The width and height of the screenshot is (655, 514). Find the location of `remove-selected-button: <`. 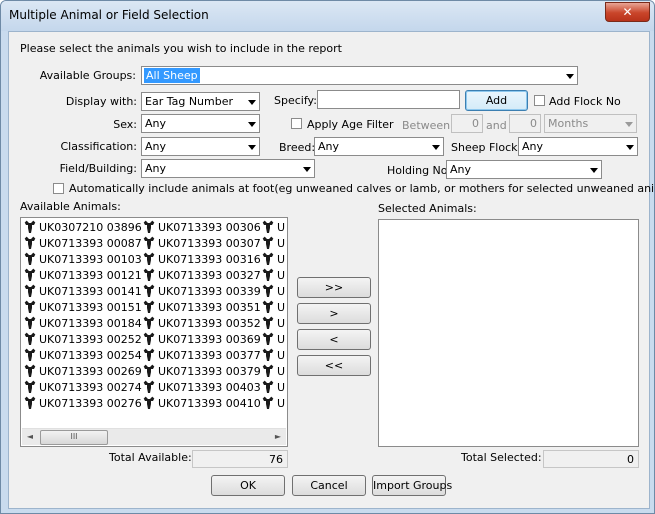

remove-selected-button: < is located at coordinates (334, 339).